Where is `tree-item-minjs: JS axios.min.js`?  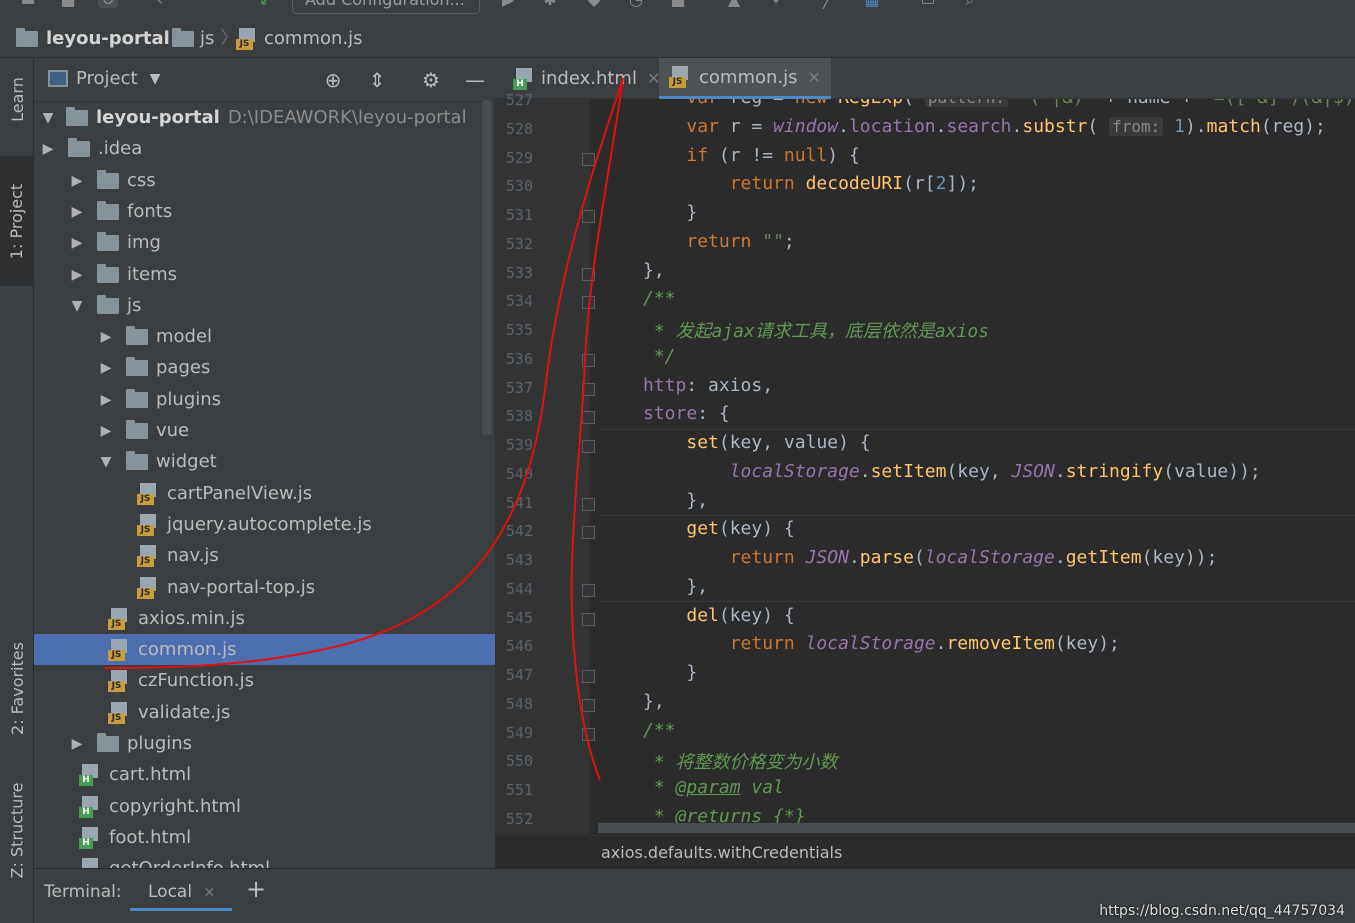 tree-item-minjs: JS axios.min.js is located at coordinates (264, 618).